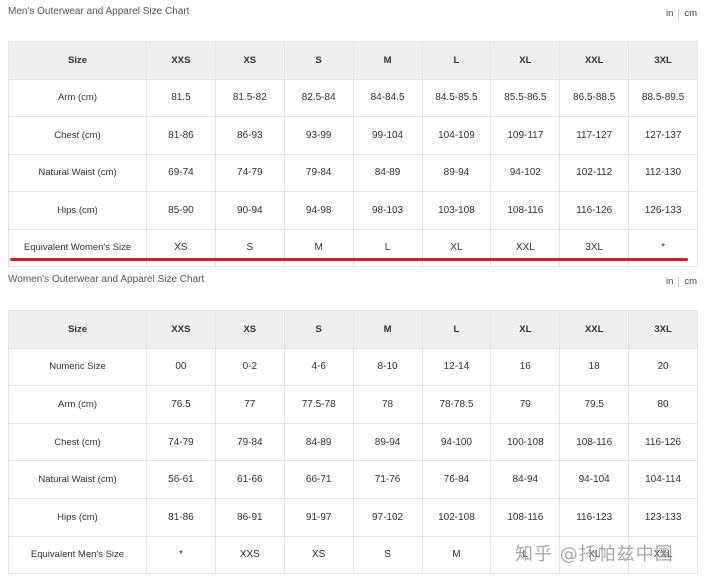  I want to click on table-cell: 56-61, so click(181, 479).